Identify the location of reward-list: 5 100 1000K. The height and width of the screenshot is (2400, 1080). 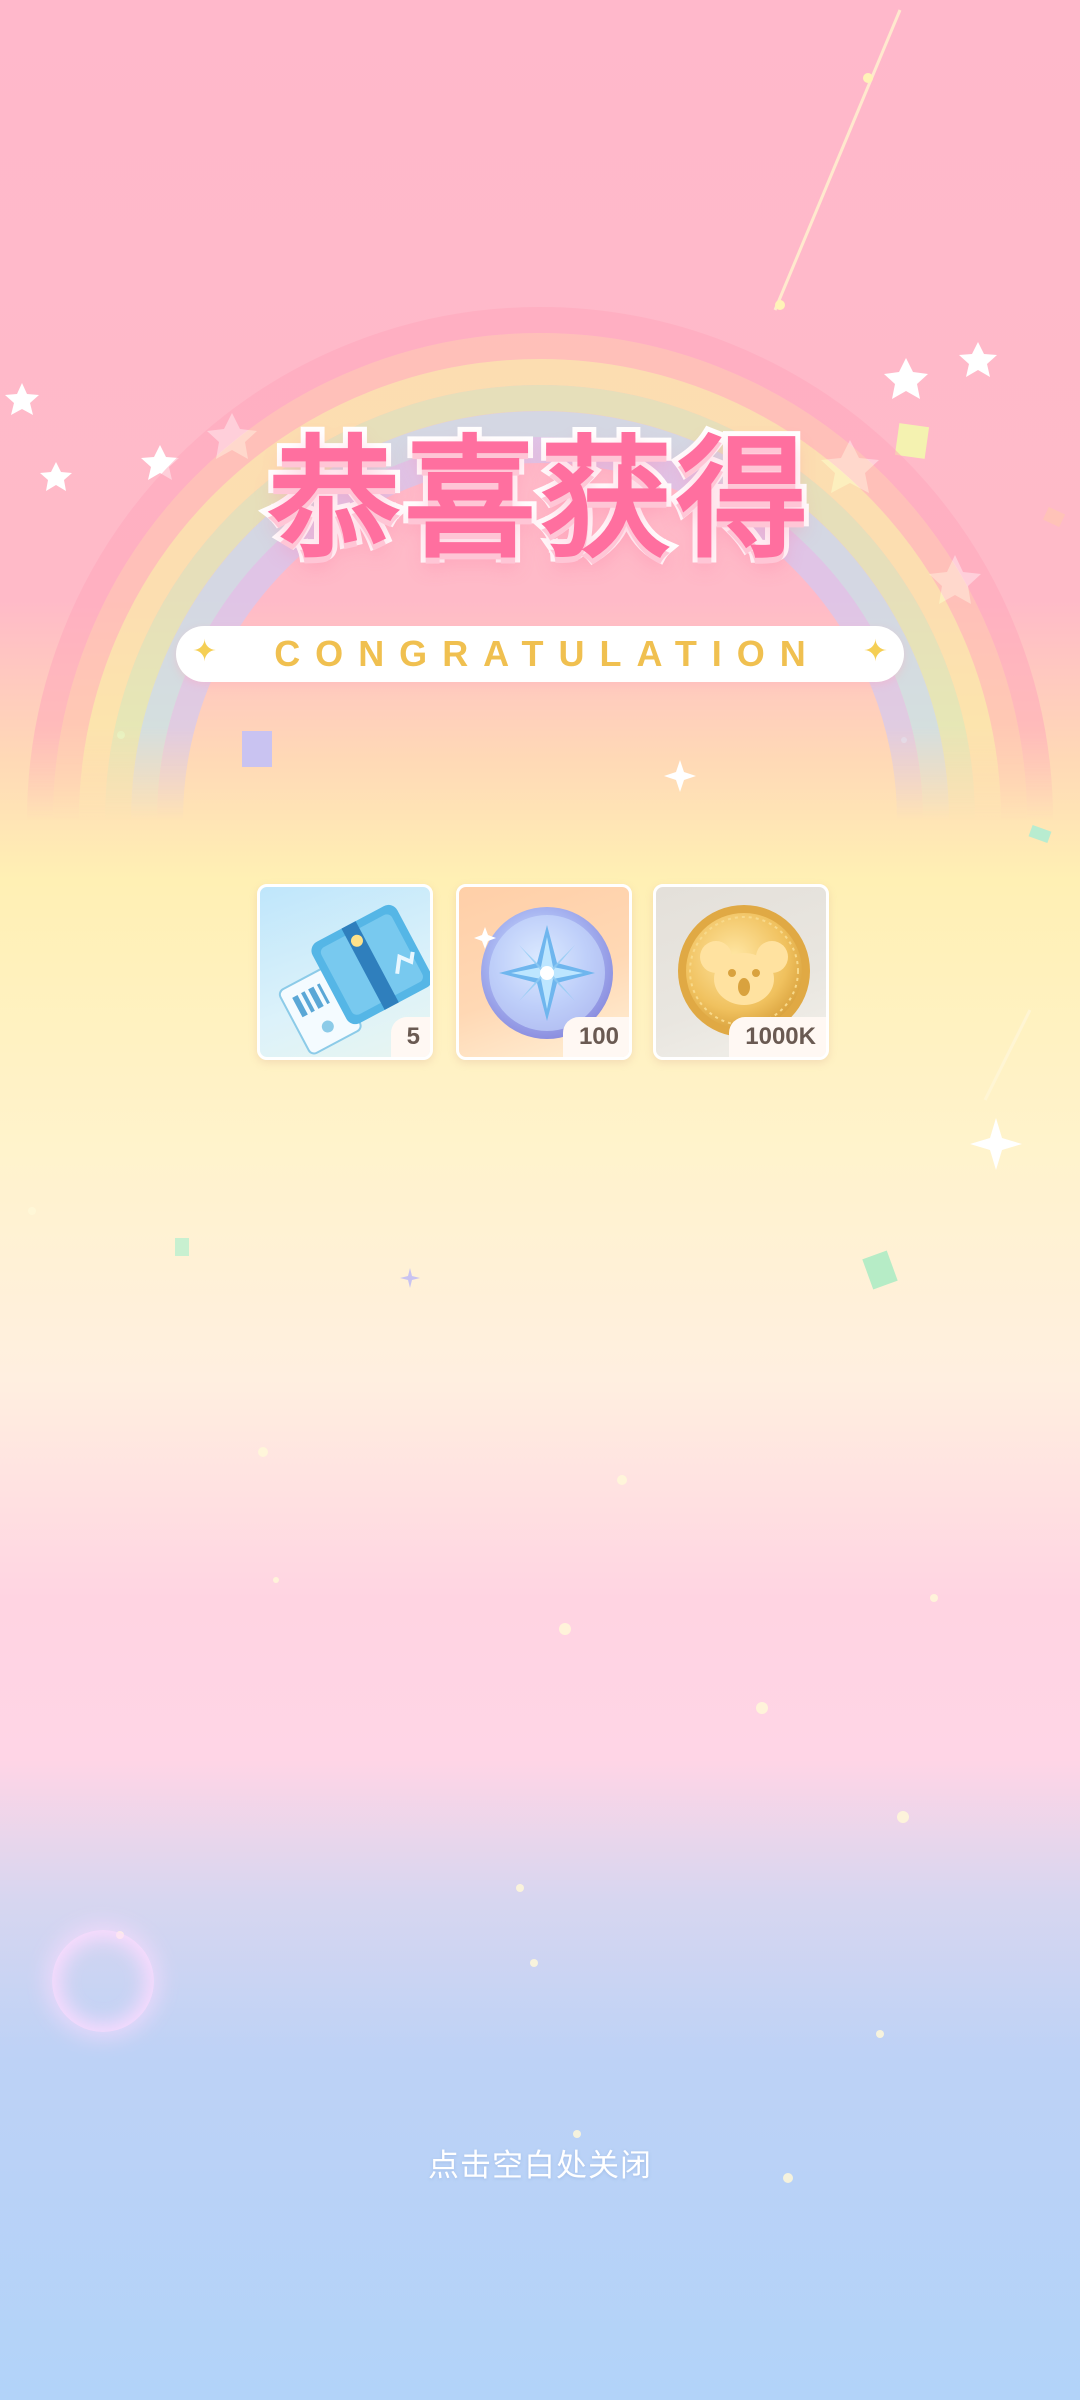
(544, 972).